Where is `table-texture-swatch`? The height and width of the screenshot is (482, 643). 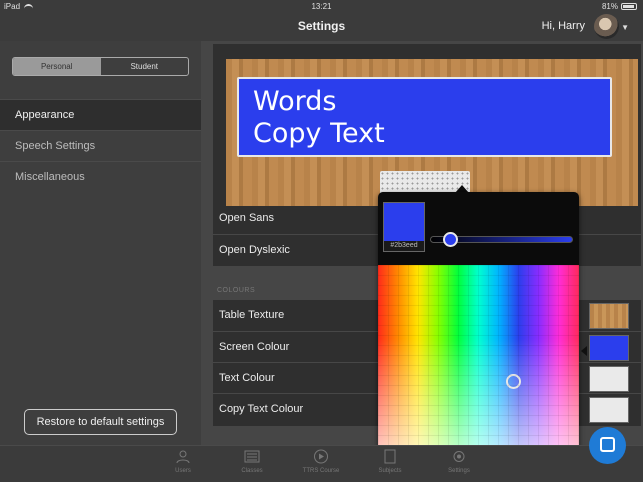
table-texture-swatch is located at coordinates (609, 316).